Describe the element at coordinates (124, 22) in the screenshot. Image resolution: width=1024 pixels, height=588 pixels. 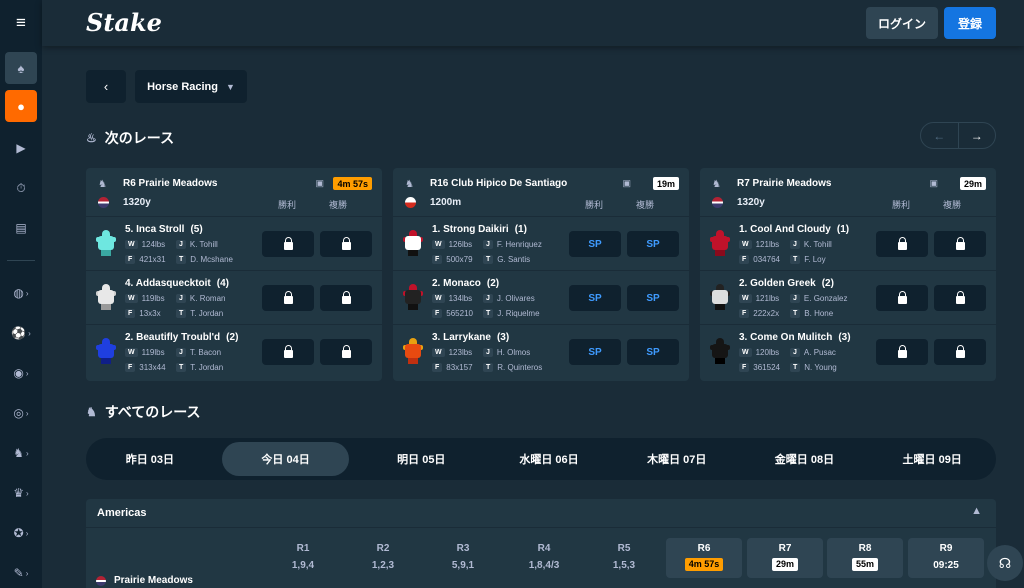
I see `stake-logo: Stake` at that location.